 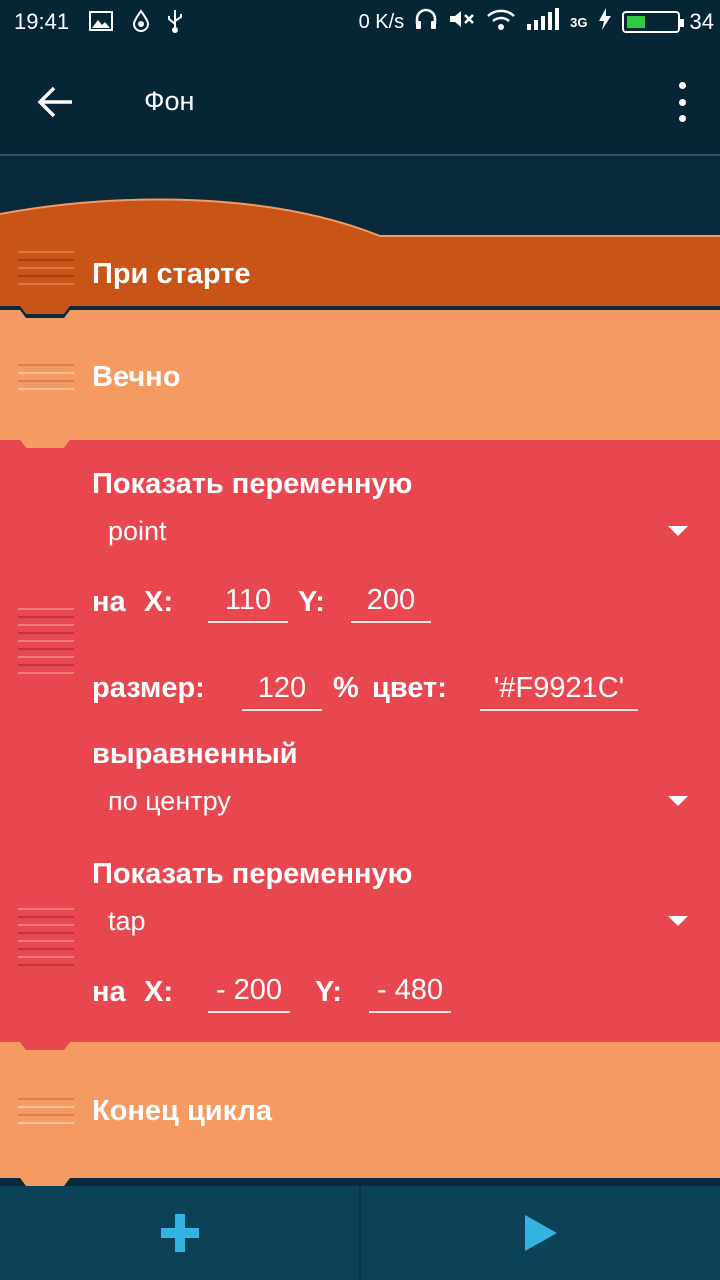 I want to click on network-type: 3G, so click(x=579, y=22).